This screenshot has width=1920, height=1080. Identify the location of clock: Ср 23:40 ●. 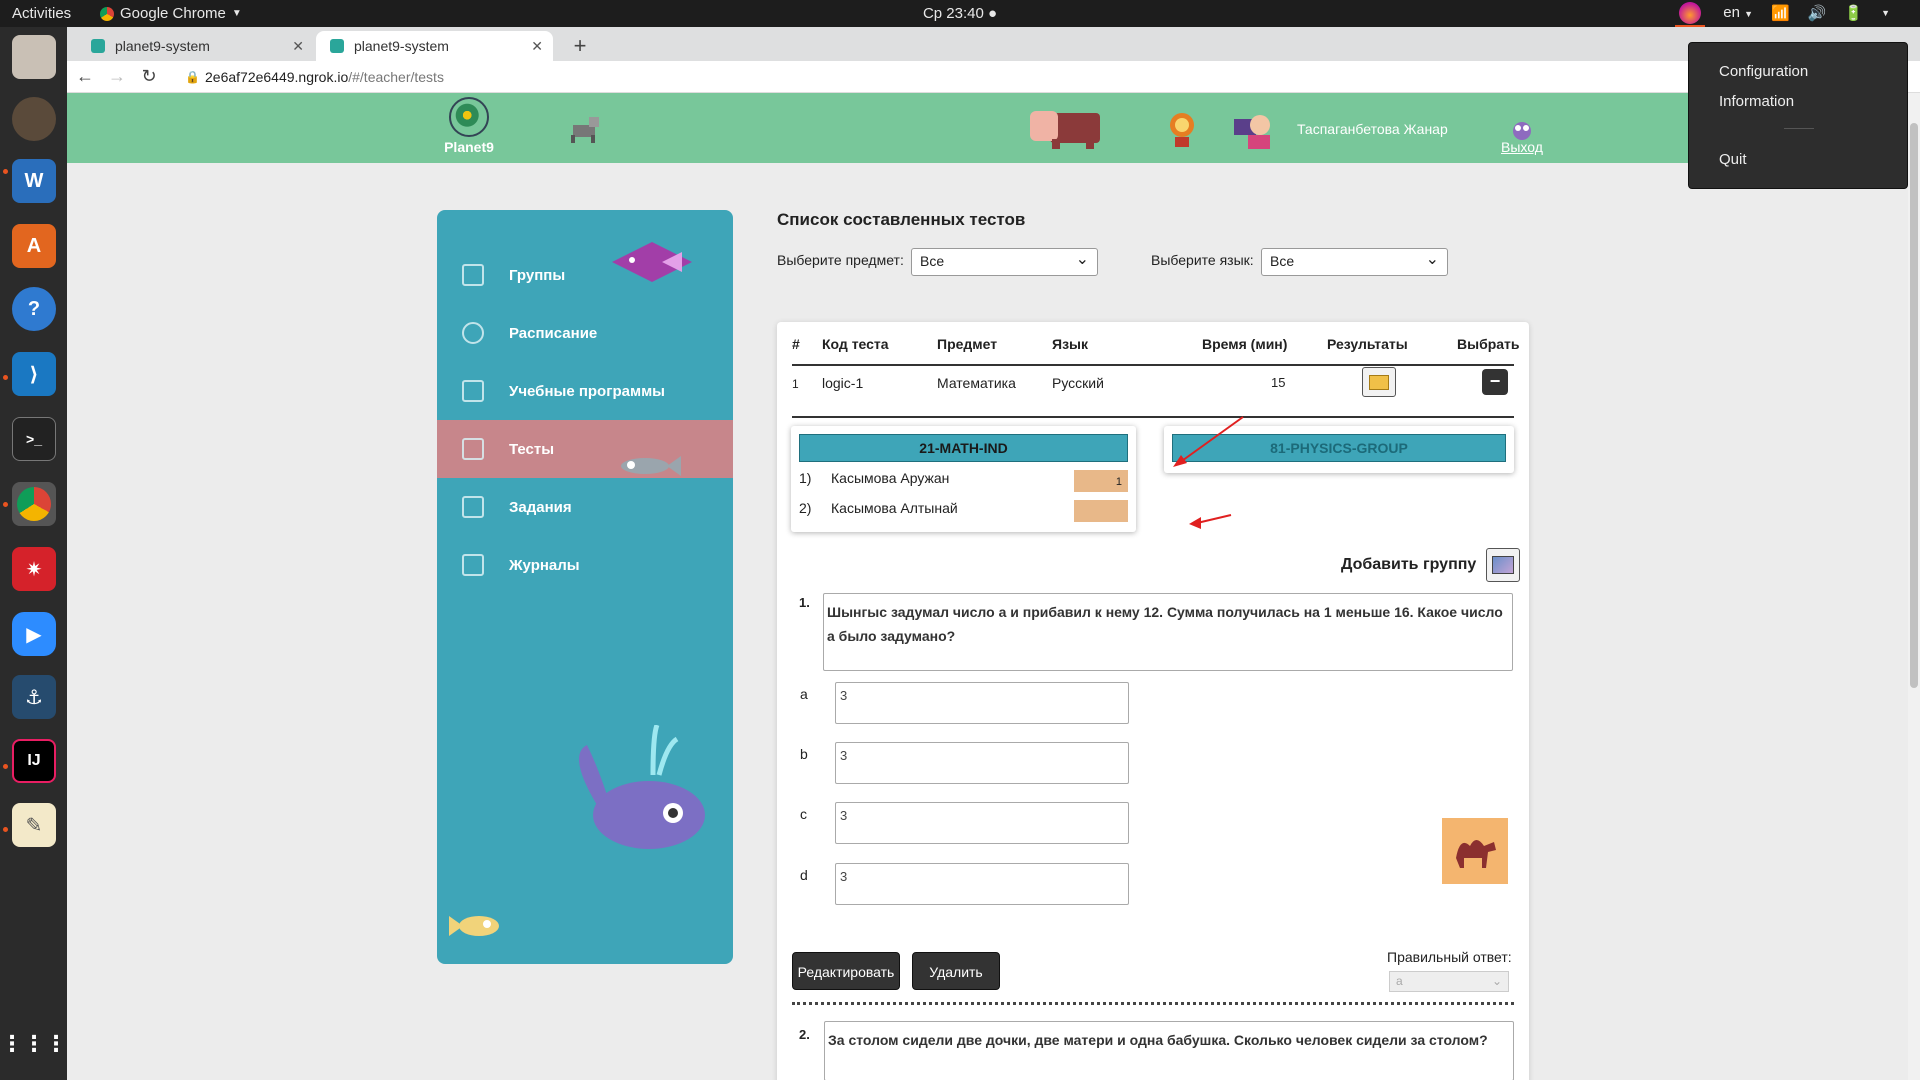
(960, 13).